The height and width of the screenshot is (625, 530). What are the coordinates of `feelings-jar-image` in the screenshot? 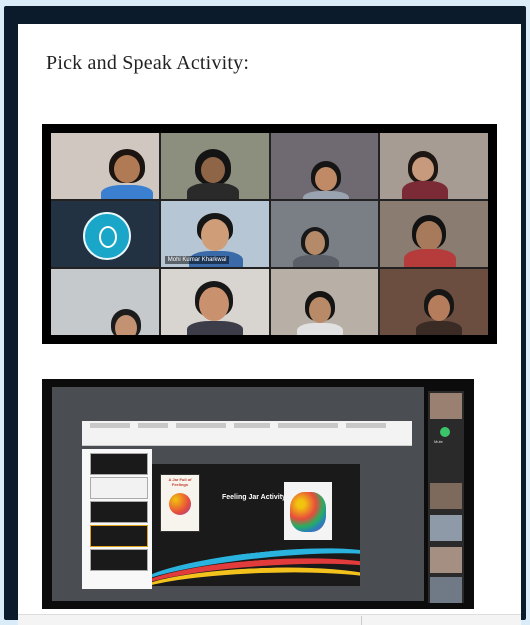 It's located at (308, 511).